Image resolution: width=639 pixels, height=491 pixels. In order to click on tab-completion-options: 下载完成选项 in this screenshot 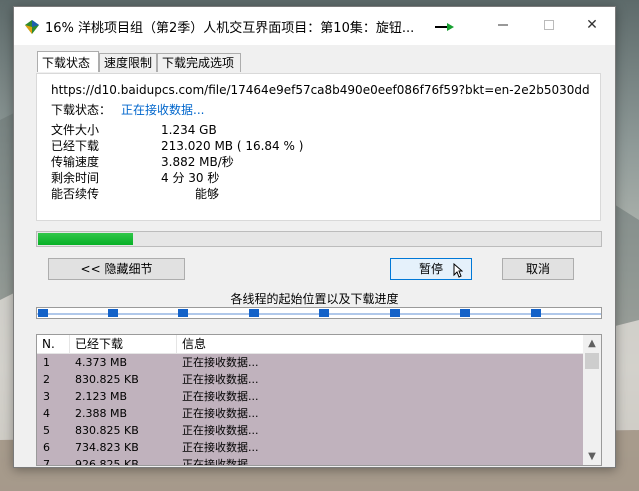, I will do `click(199, 62)`.